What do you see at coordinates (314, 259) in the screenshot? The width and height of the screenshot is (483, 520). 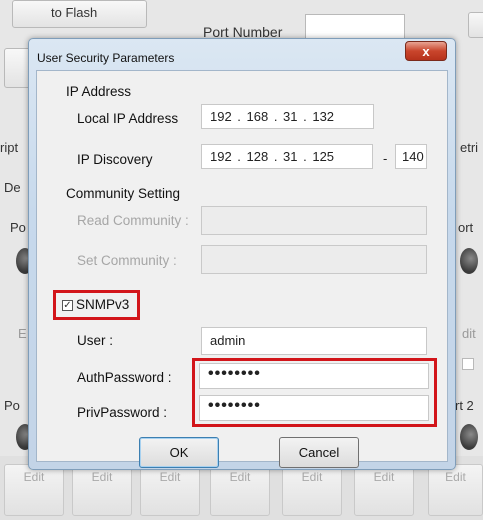 I see `set-community-field` at bounding box center [314, 259].